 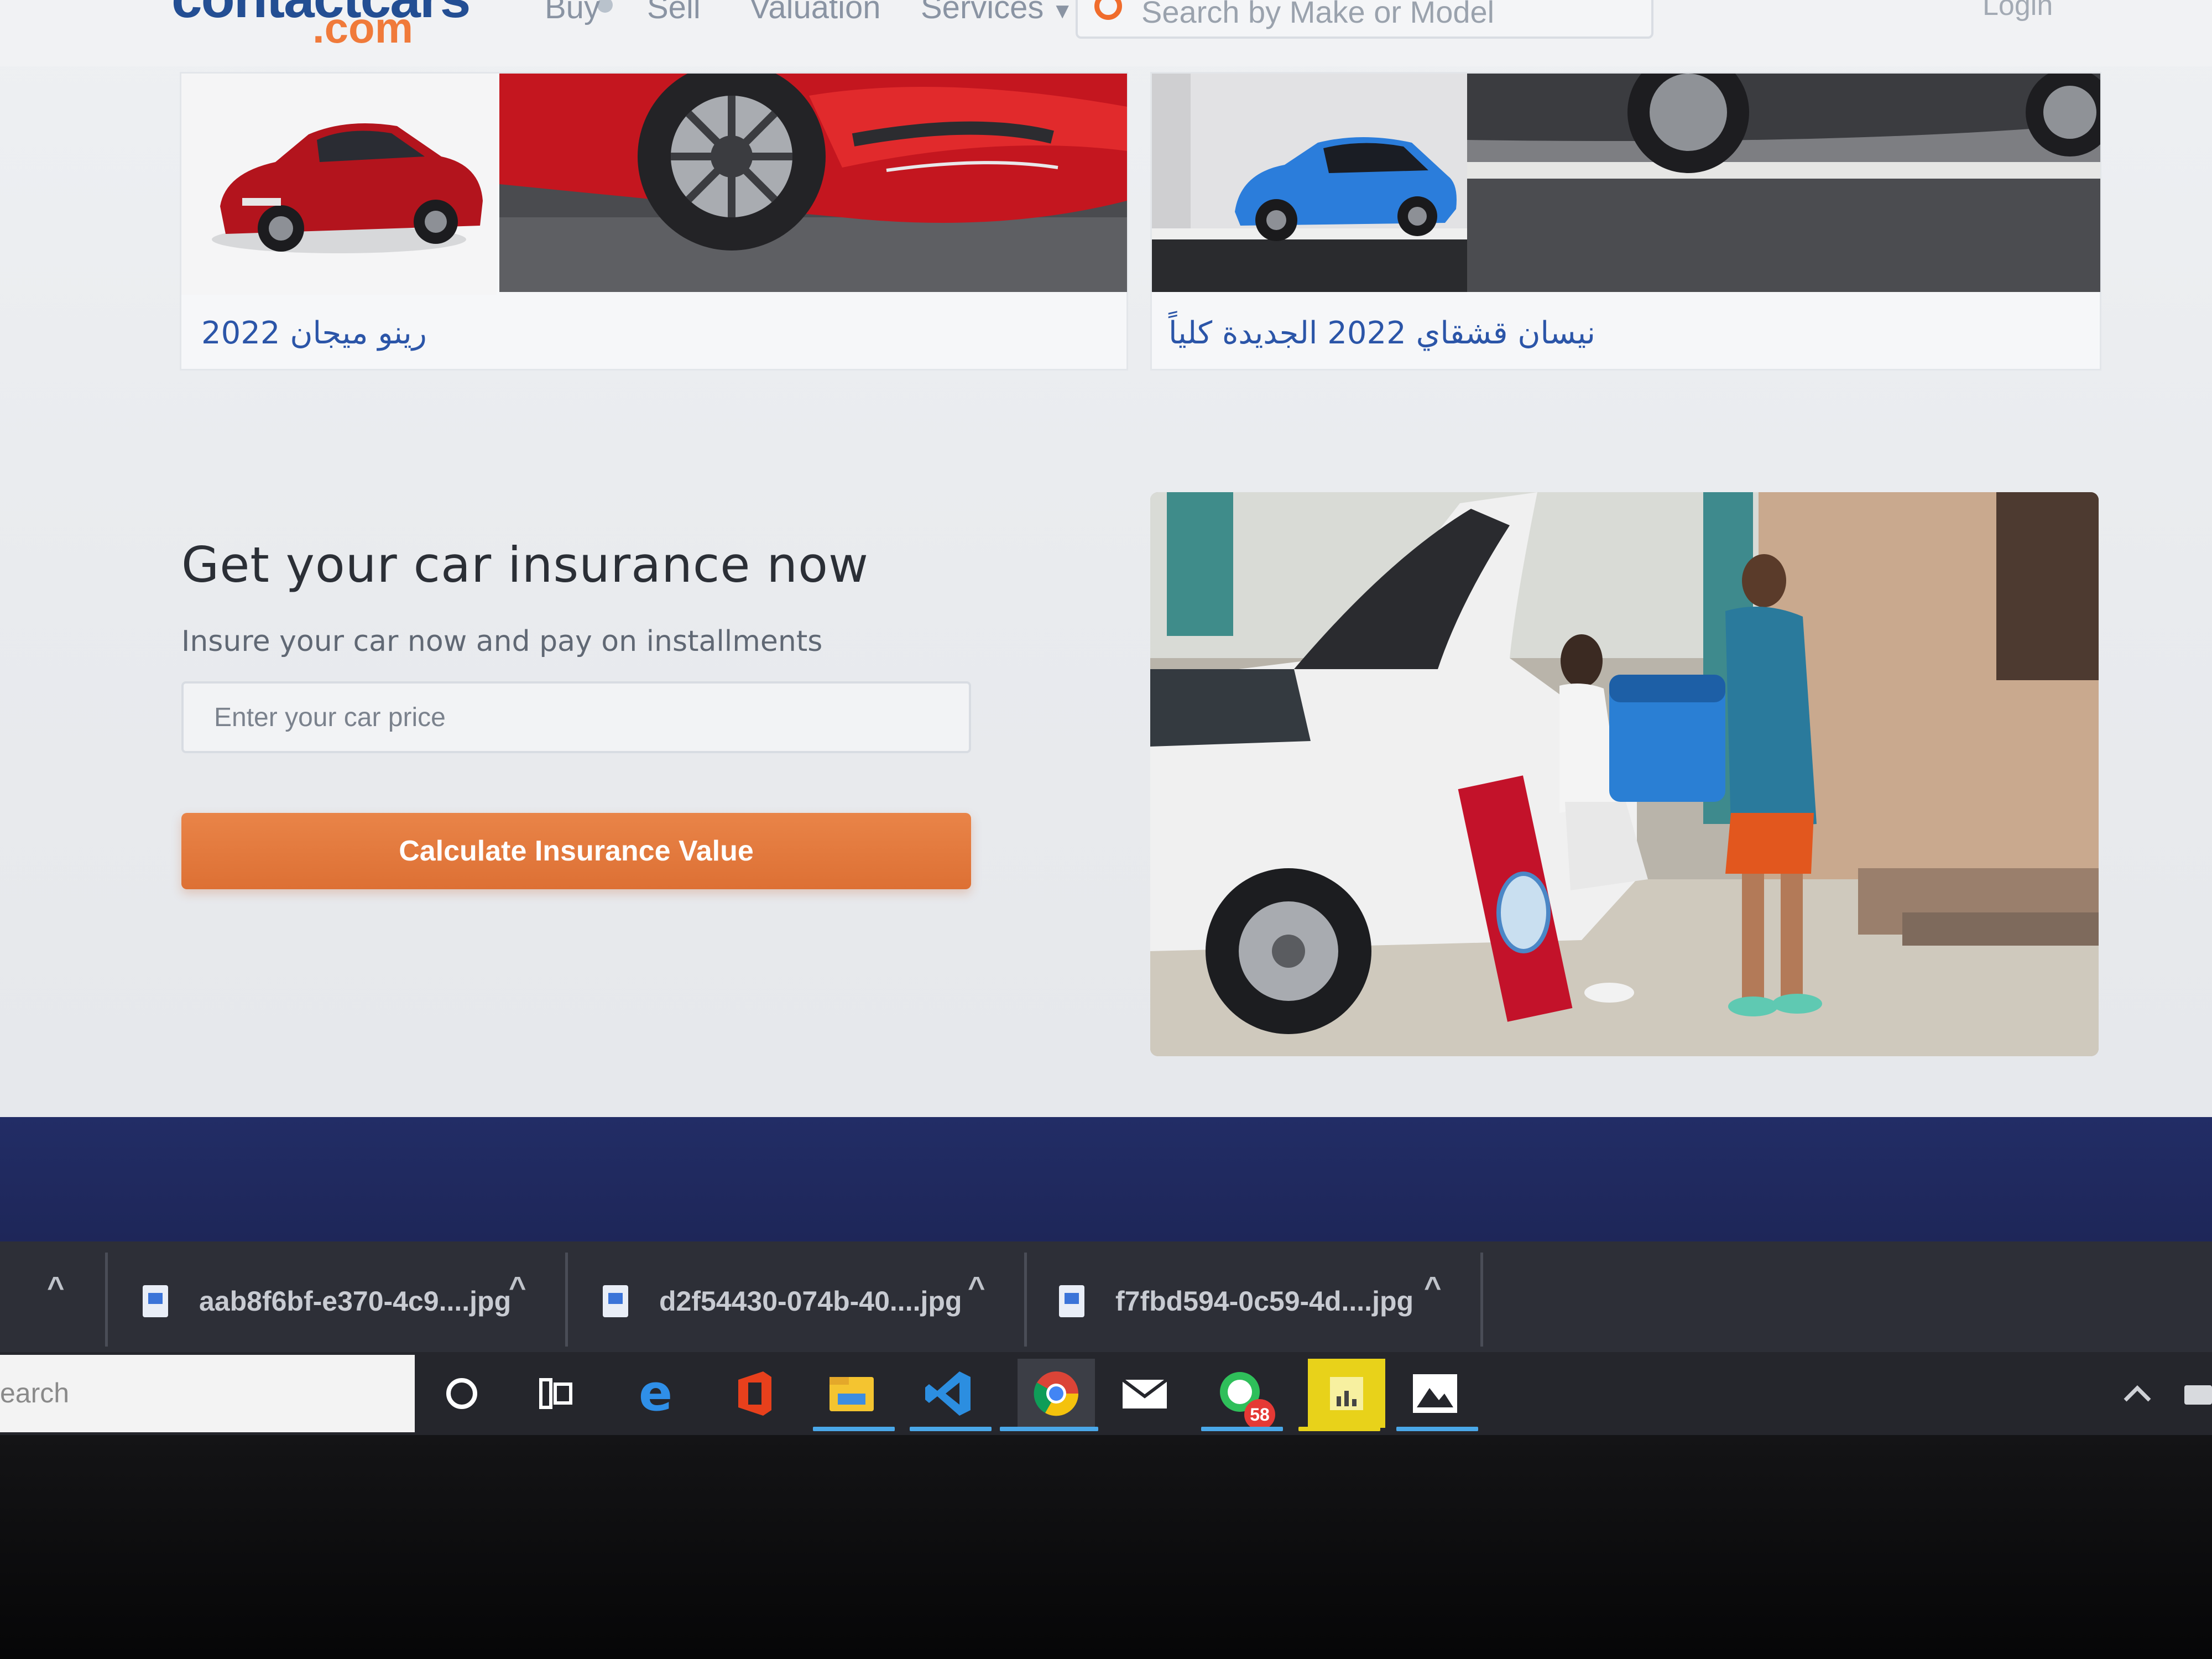 I want to click on nav-buy: Buy, so click(x=572, y=13).